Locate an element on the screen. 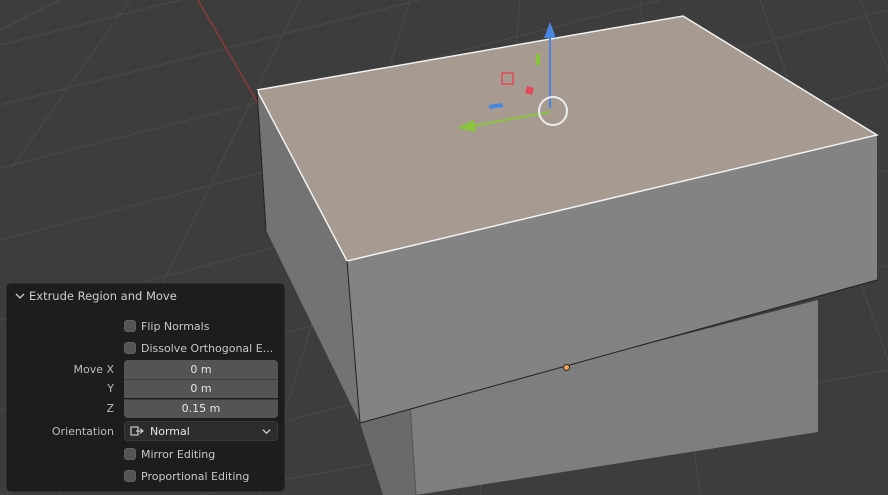  flip-normals-checkbox is located at coordinates (130, 326).